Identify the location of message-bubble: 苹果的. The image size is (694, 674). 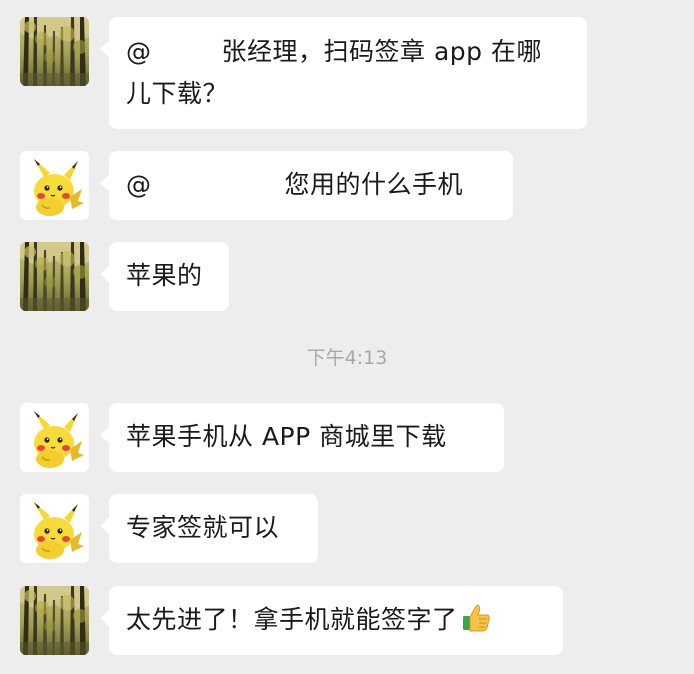
(164, 276).